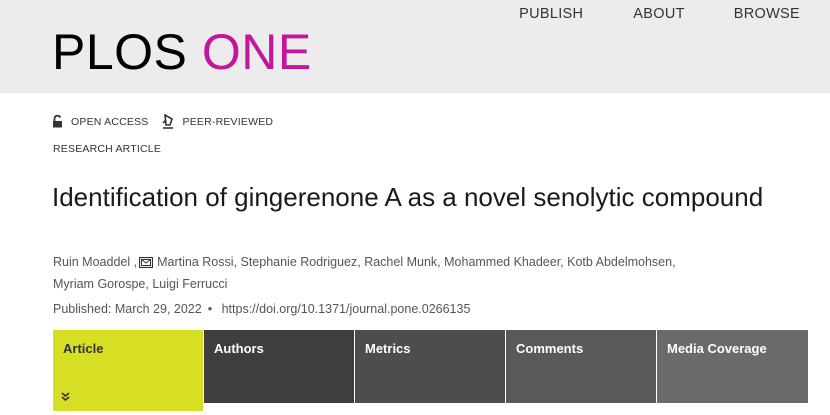 This screenshot has height=415, width=830. Describe the element at coordinates (256, 52) in the screenshot. I see `logo-one: ONE` at that location.